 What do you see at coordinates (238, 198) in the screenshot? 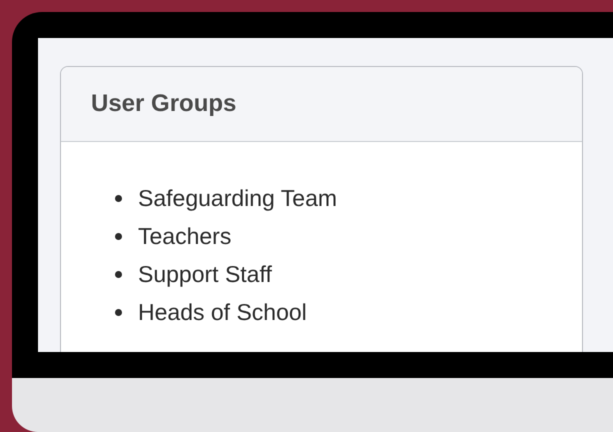
I see `group-name: Safeguarding Team` at bounding box center [238, 198].